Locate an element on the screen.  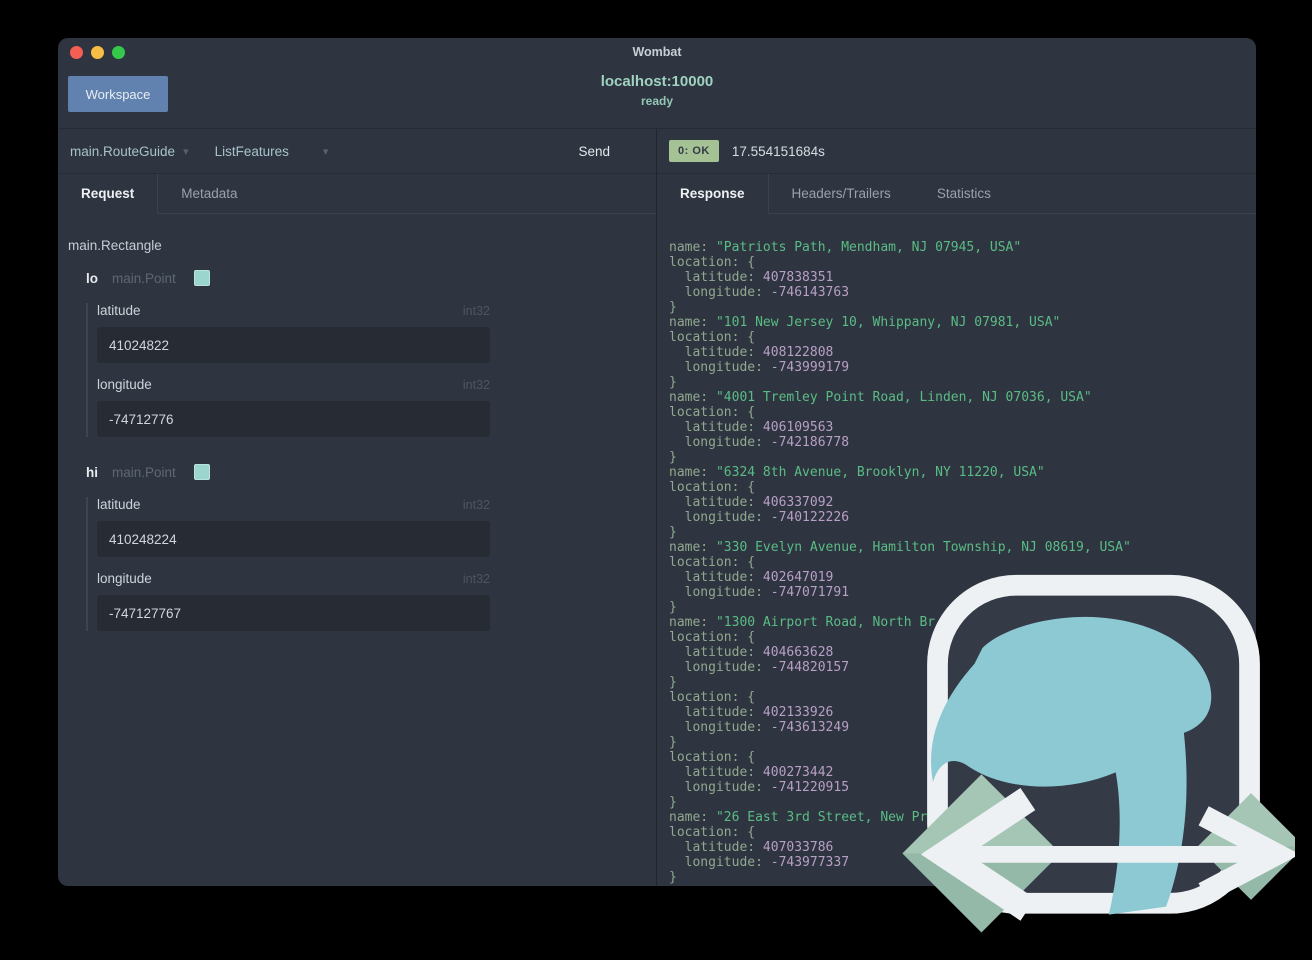
send-button: Send is located at coordinates (594, 151).